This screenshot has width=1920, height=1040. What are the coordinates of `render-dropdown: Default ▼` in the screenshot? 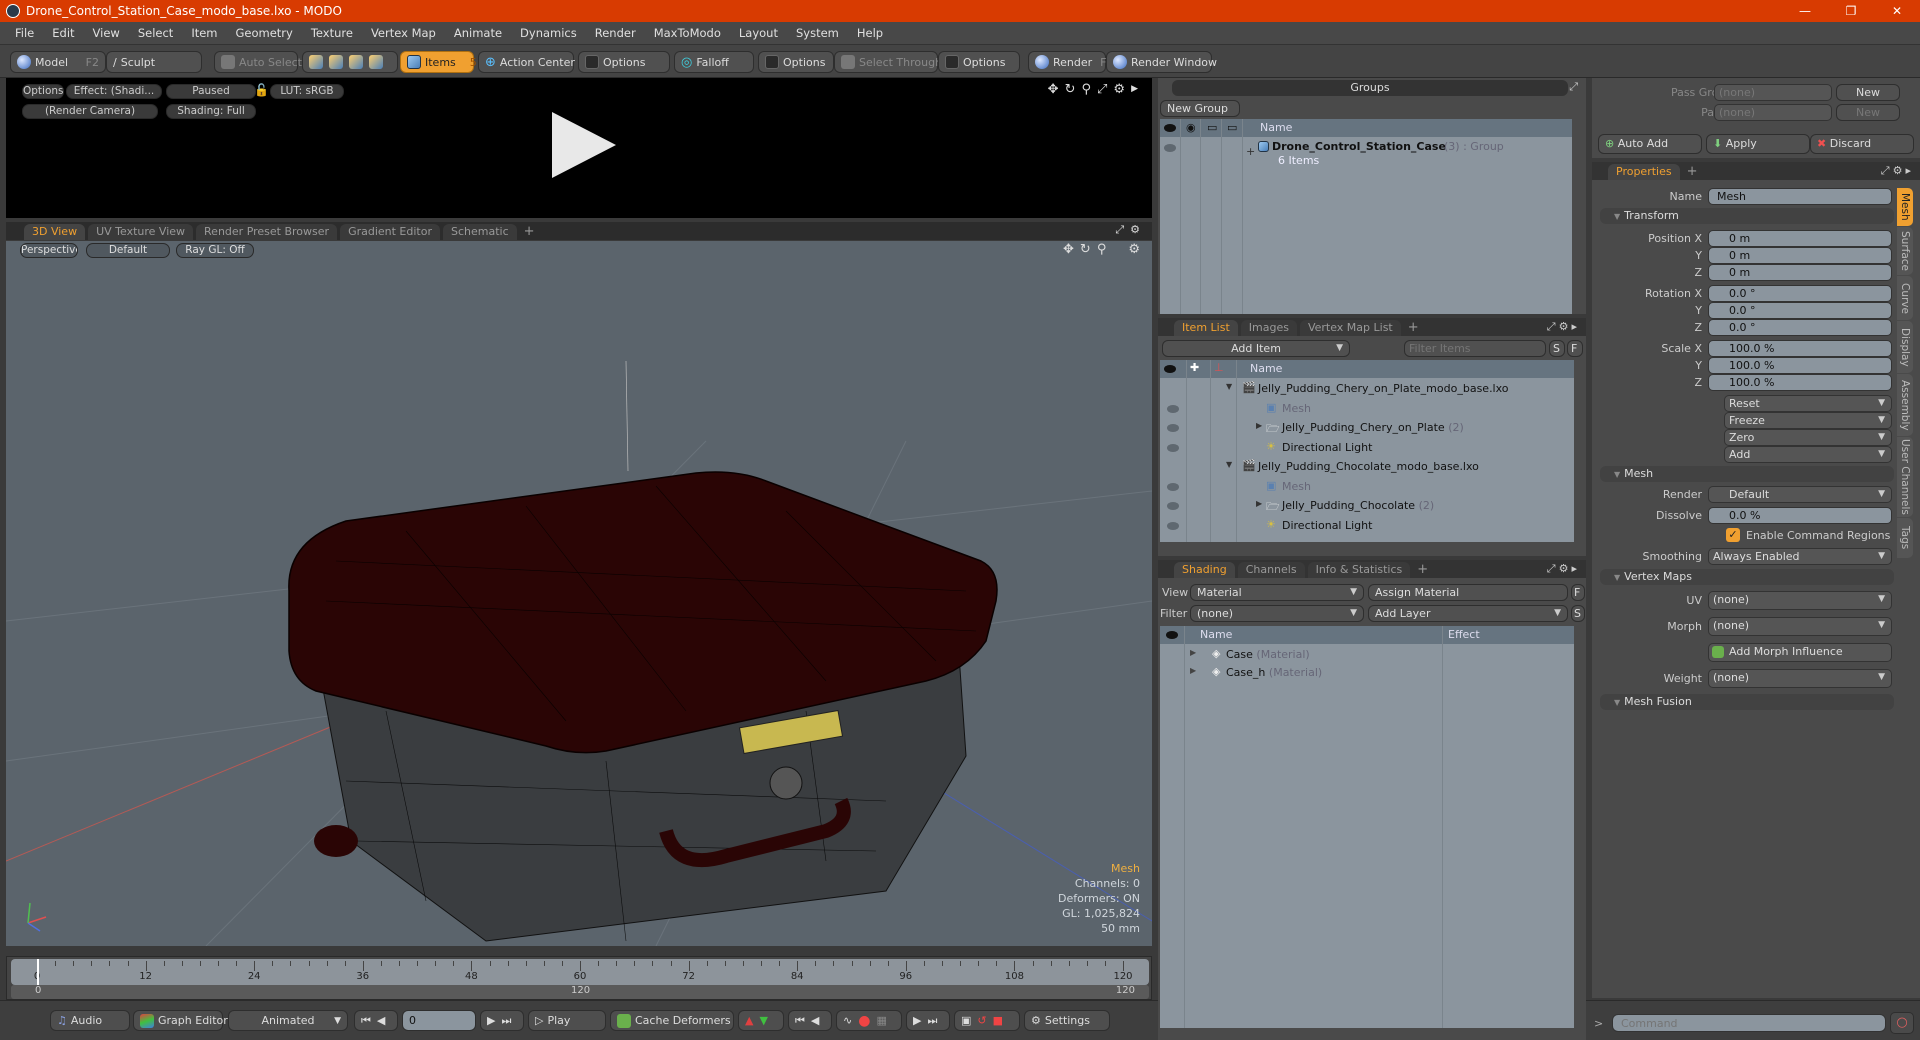 It's located at (1800, 494).